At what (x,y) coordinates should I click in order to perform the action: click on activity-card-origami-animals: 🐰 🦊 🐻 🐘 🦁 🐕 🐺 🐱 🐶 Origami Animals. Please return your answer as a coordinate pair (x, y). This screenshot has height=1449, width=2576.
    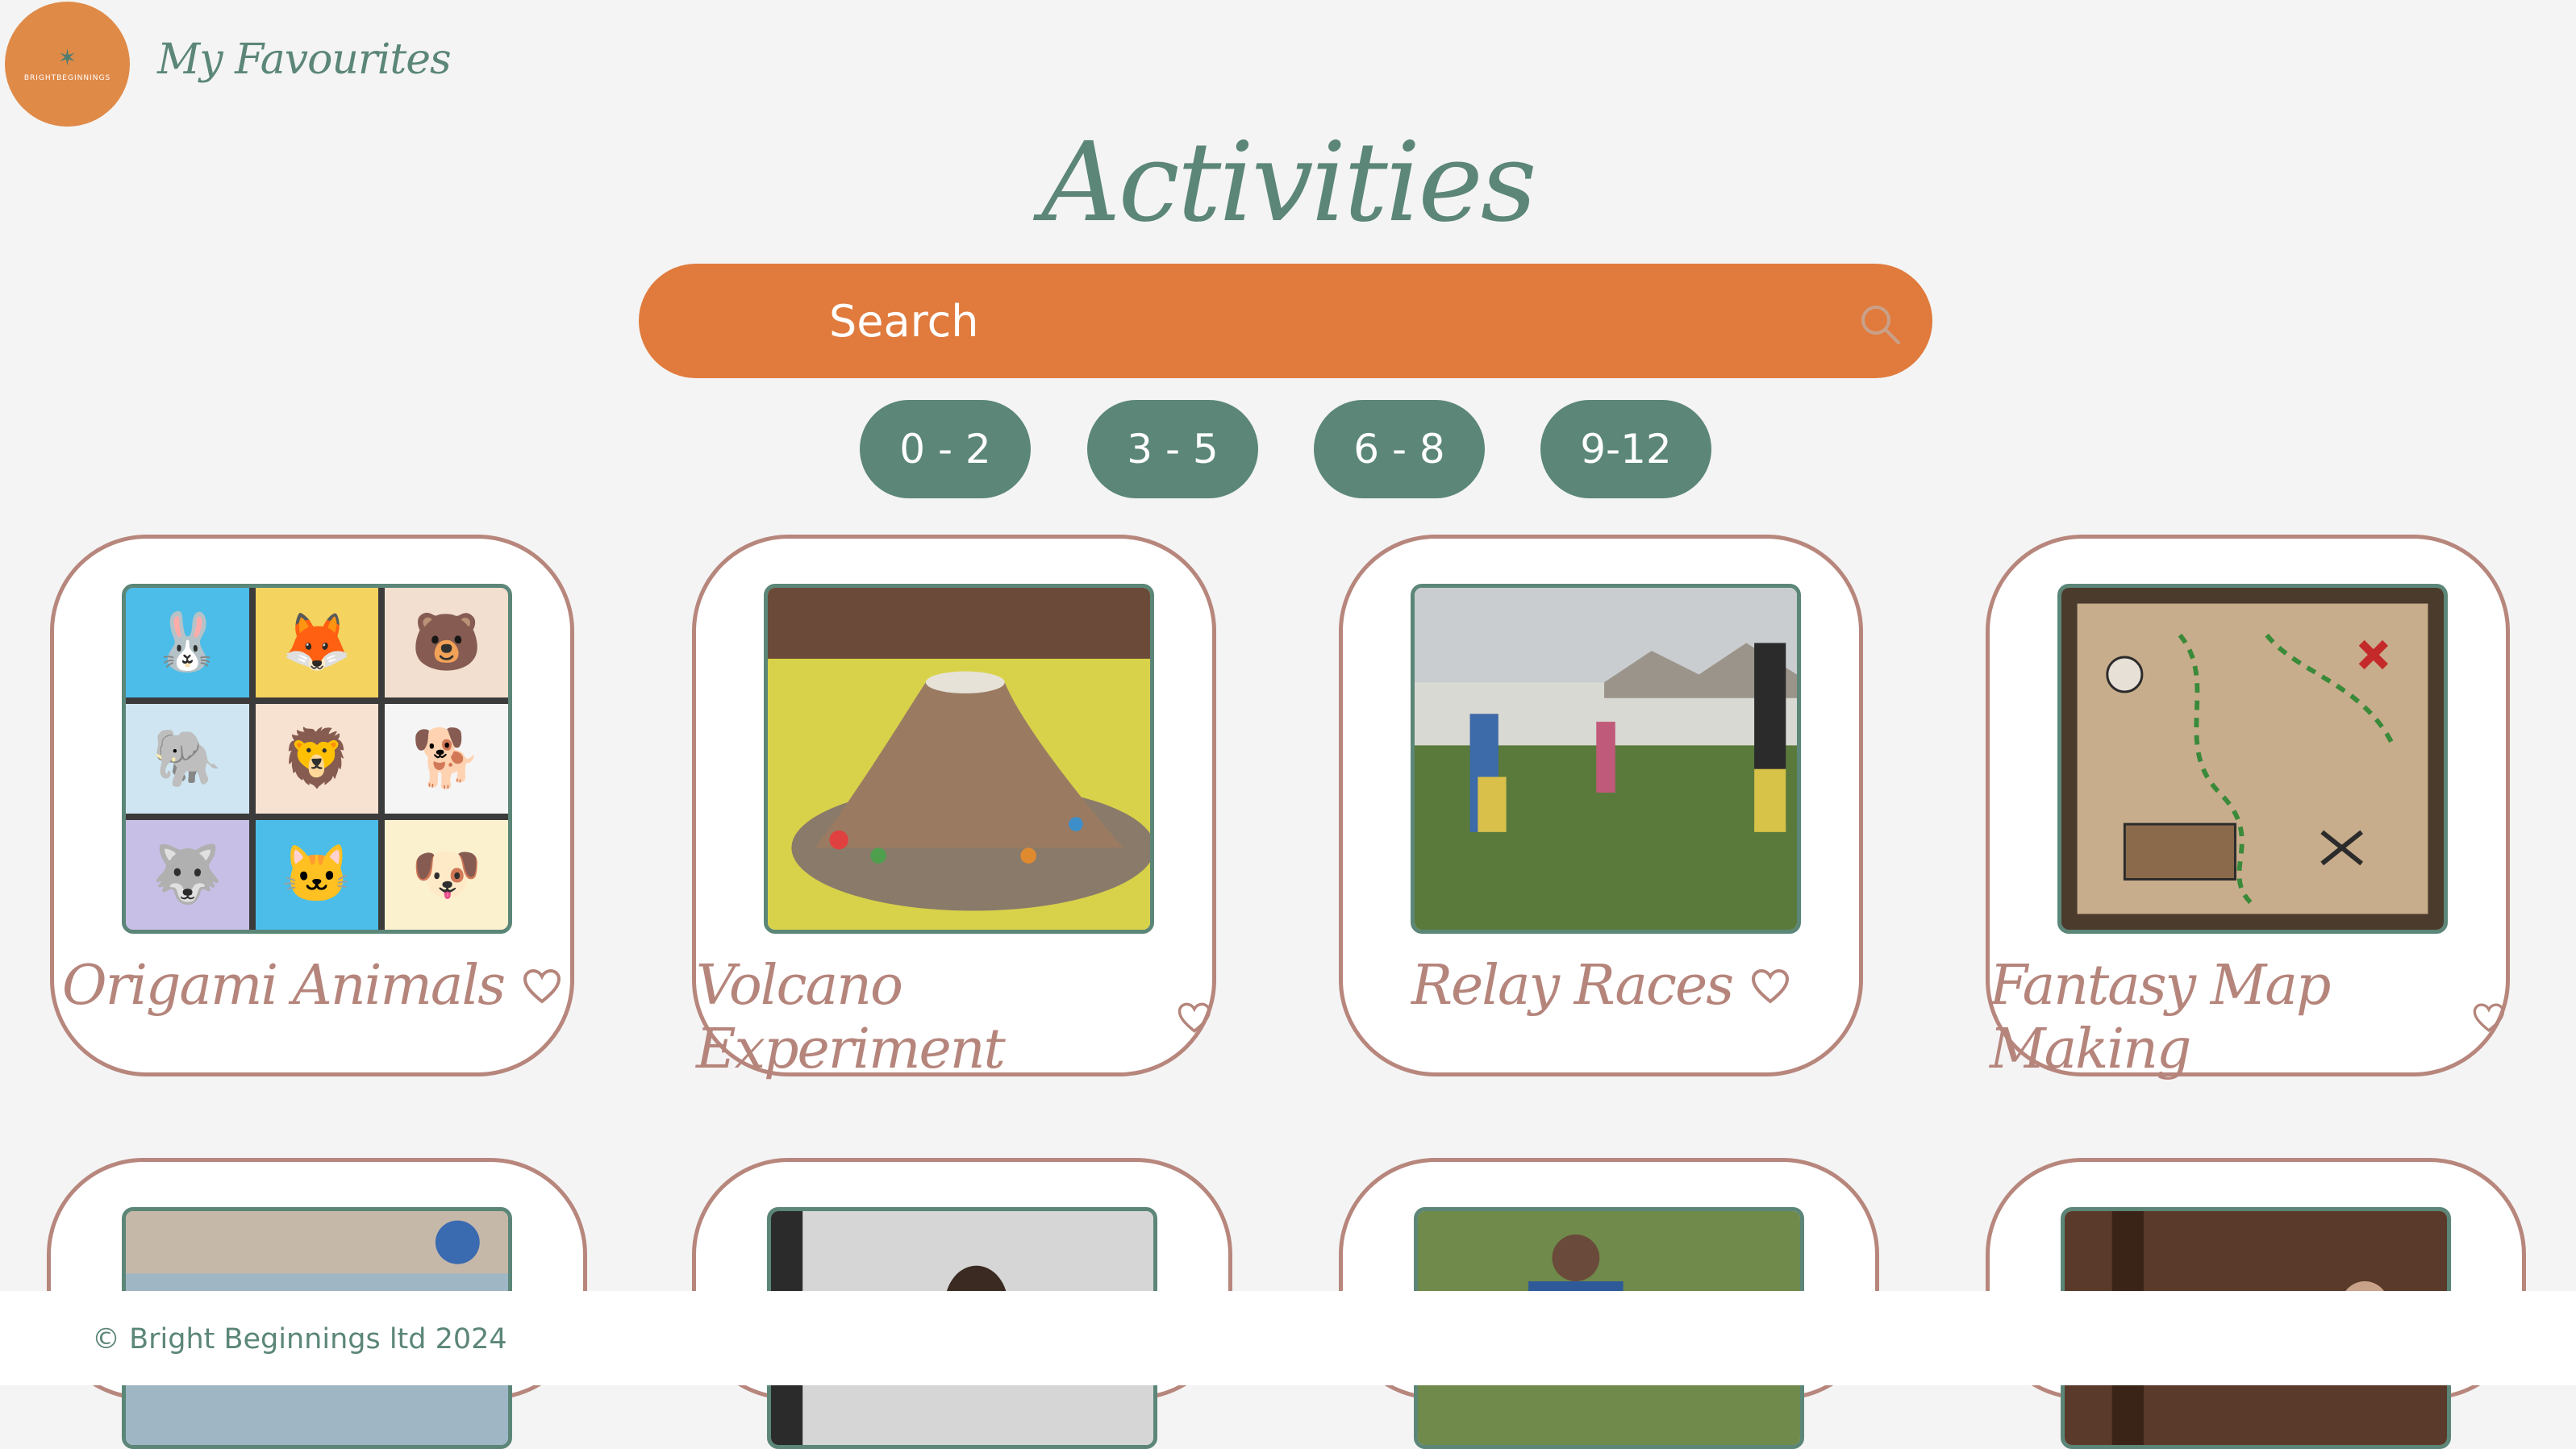
    Looking at the image, I should click on (312, 806).